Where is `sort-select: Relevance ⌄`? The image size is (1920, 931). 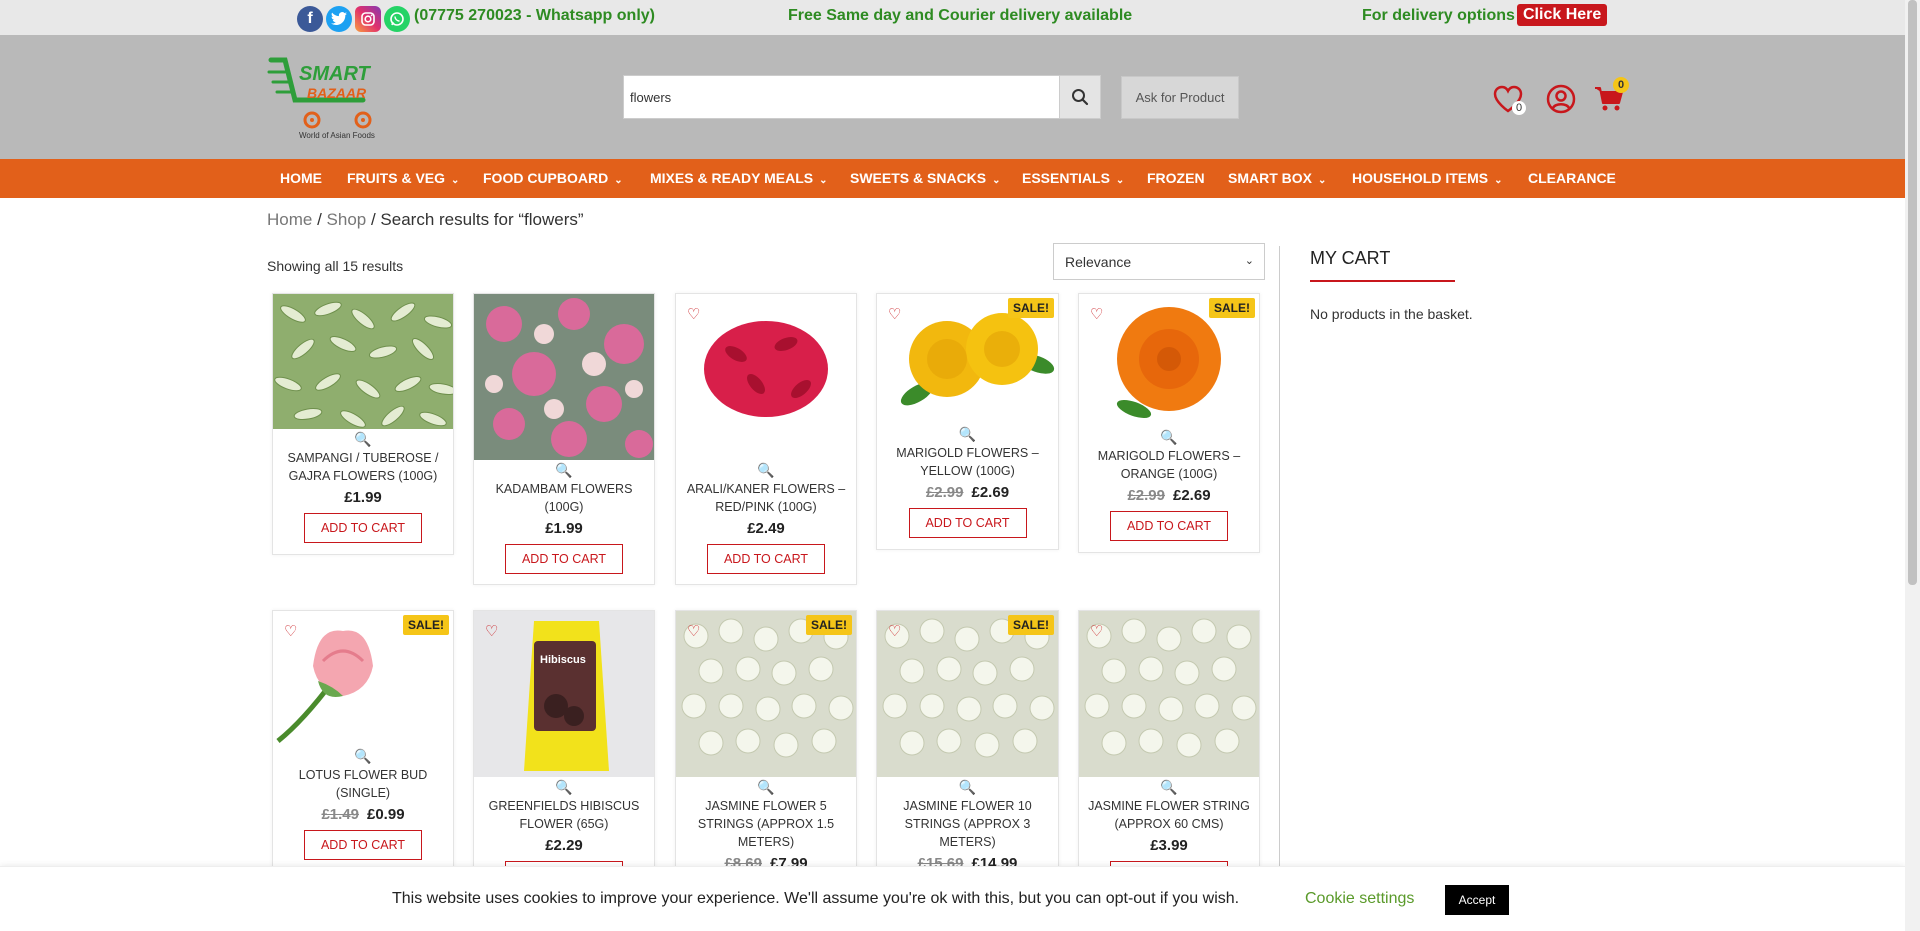 sort-select: Relevance ⌄ is located at coordinates (1159, 261).